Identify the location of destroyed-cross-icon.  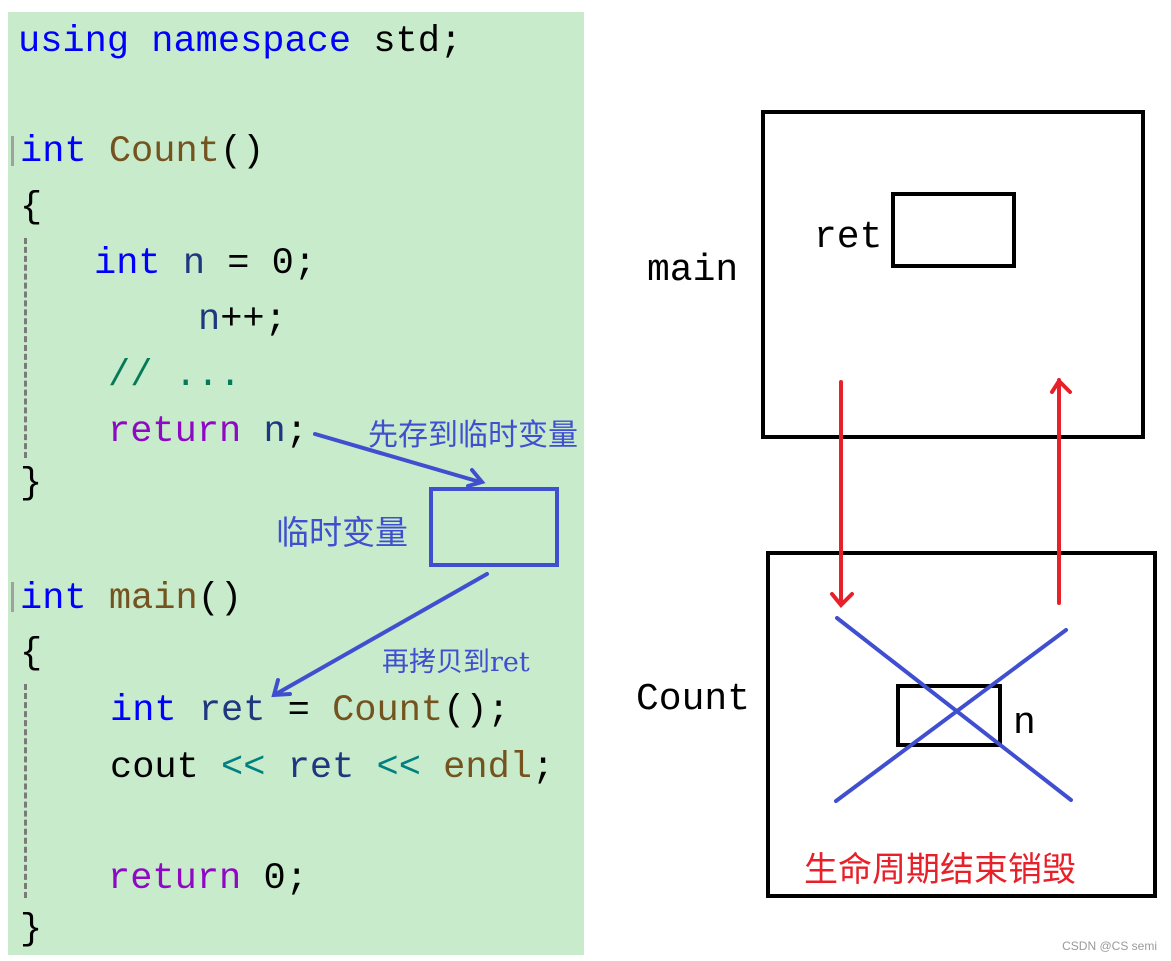
(953, 709).